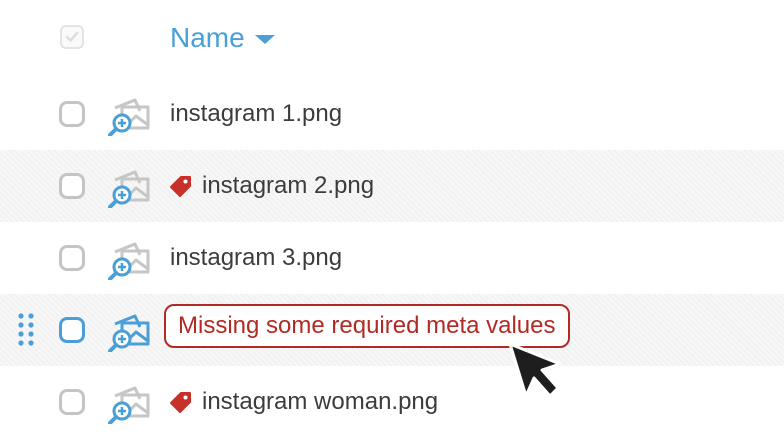 Image resolution: width=784 pixels, height=444 pixels. I want to click on file-name: instagram 2.png, so click(271, 186).